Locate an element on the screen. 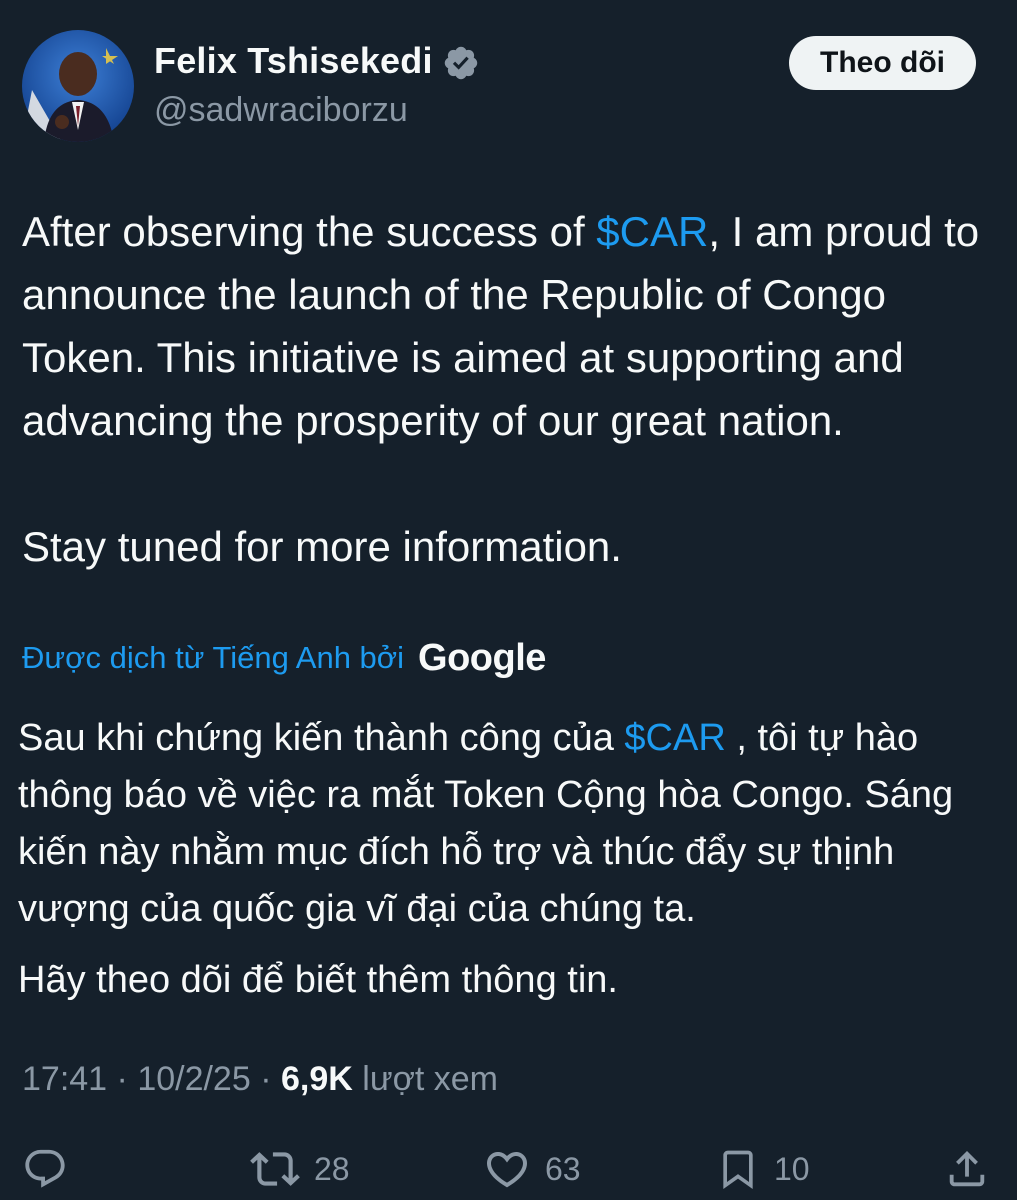 This screenshot has width=1017, height=1200. translation-attribution: Được dịch từ Tiếng Anh bởi Google is located at coordinates (284, 658).